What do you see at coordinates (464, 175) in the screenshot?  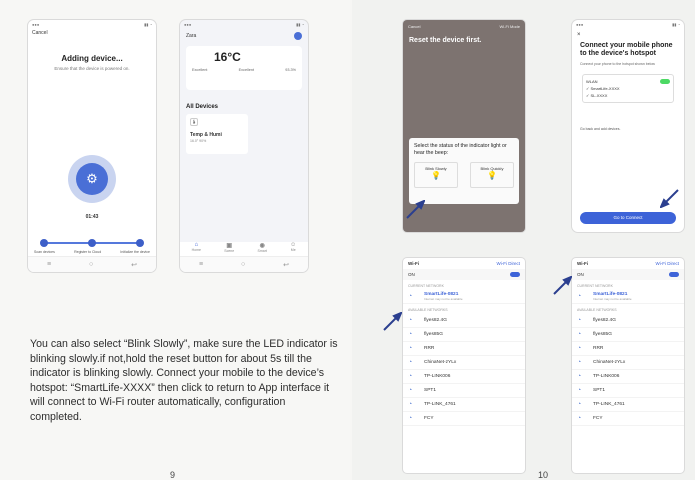 I see `blink-options: Blink Slowly 💡 Blink Quickly 💡` at bounding box center [464, 175].